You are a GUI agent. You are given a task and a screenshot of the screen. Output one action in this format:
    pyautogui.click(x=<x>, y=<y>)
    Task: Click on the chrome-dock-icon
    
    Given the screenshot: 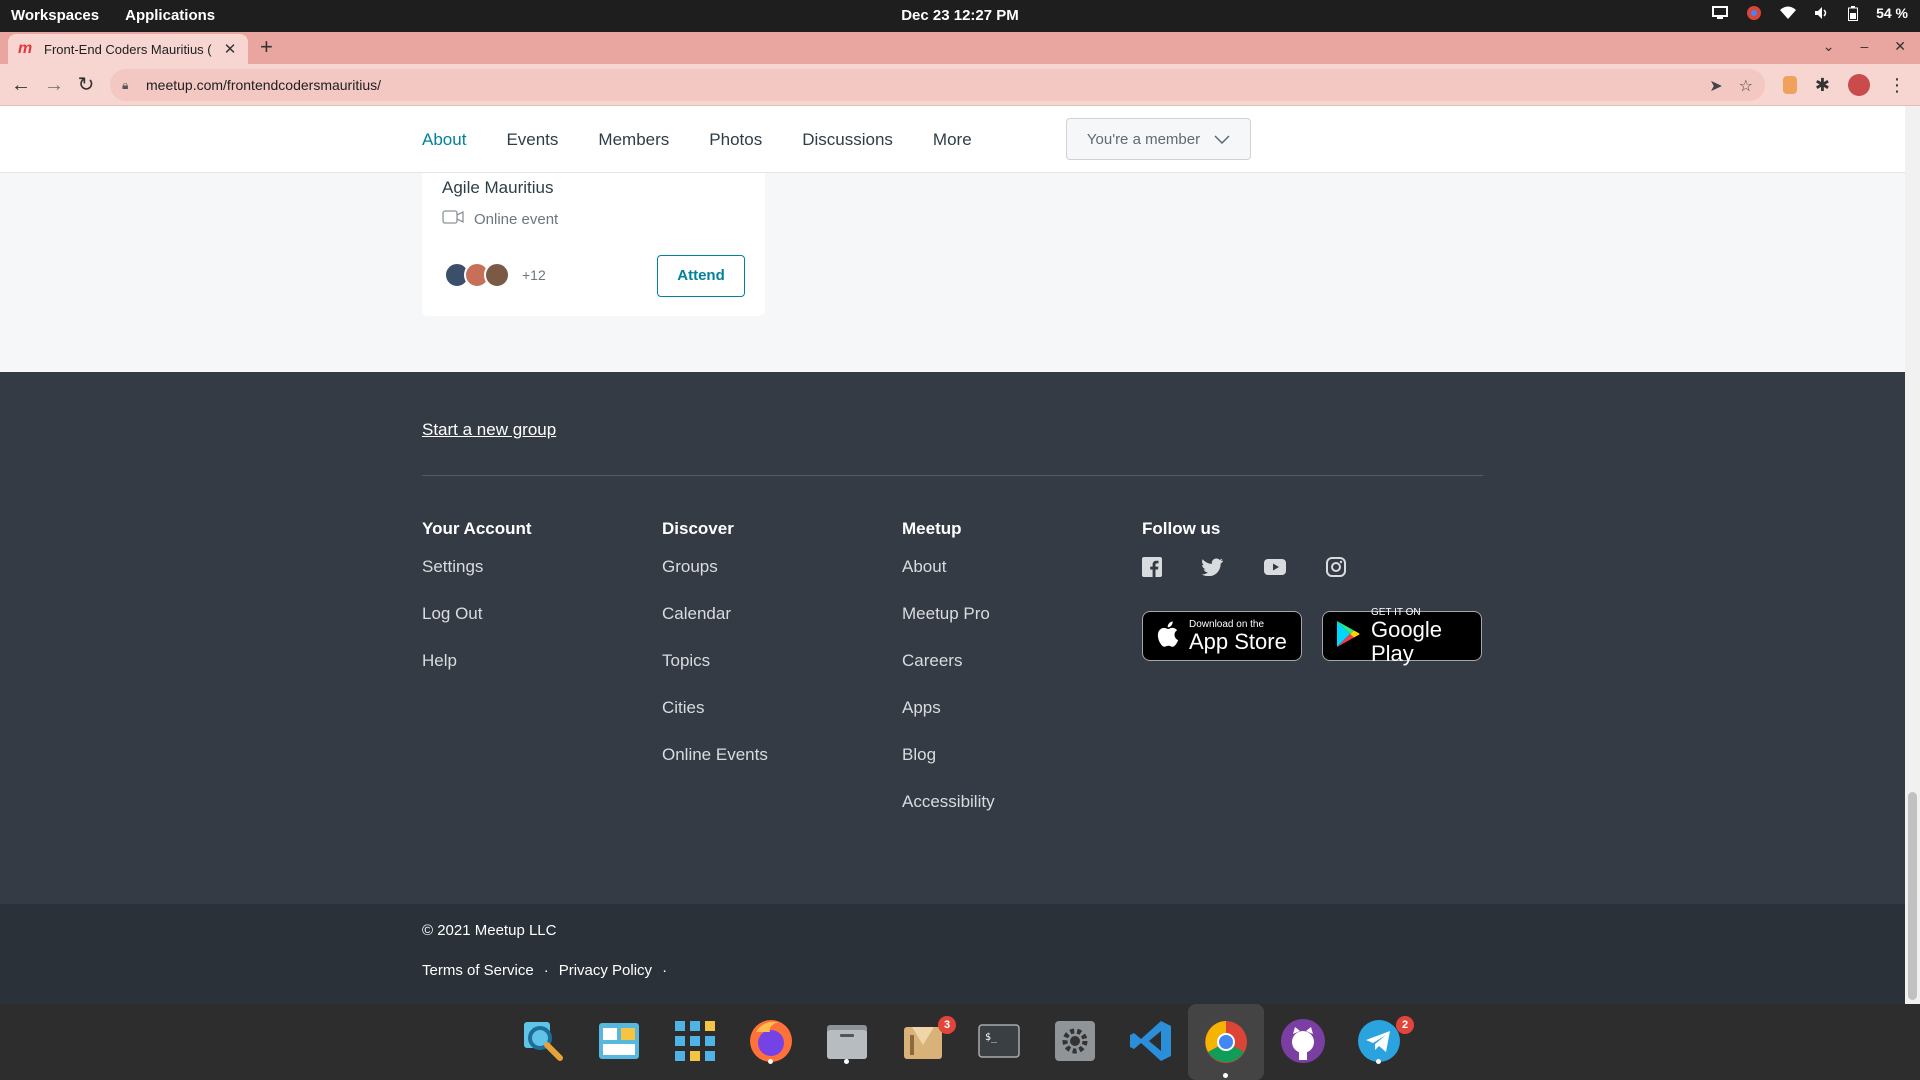 What is the action you would take?
    pyautogui.click(x=1226, y=1042)
    